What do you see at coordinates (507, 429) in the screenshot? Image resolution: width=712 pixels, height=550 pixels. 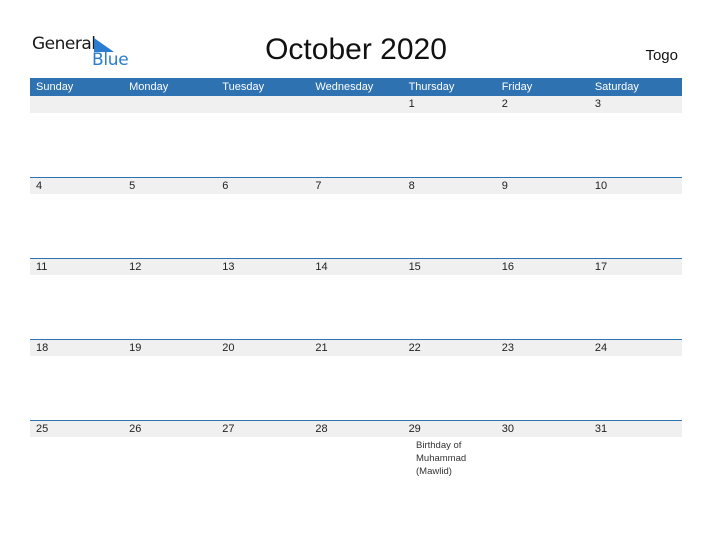 I see `day-number: 30` at bounding box center [507, 429].